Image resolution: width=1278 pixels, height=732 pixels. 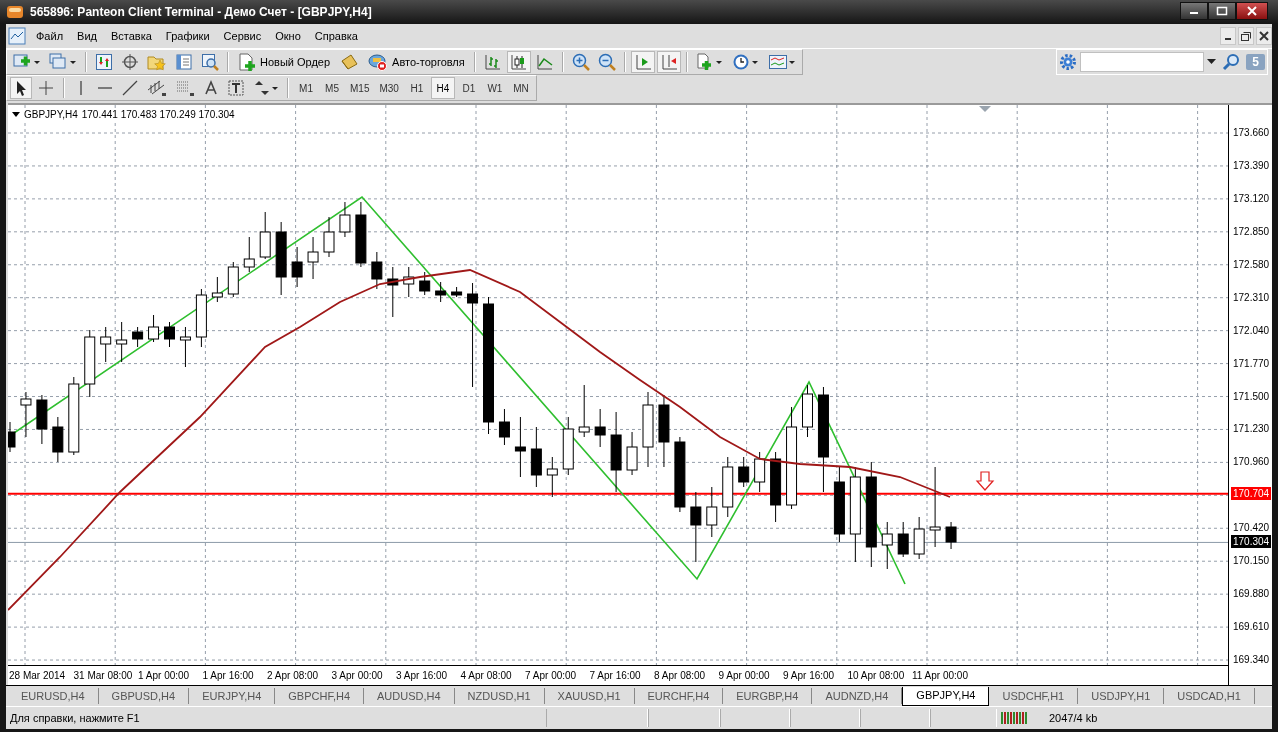 I want to click on price-axis-label: 171.770, so click(x=1251, y=363).